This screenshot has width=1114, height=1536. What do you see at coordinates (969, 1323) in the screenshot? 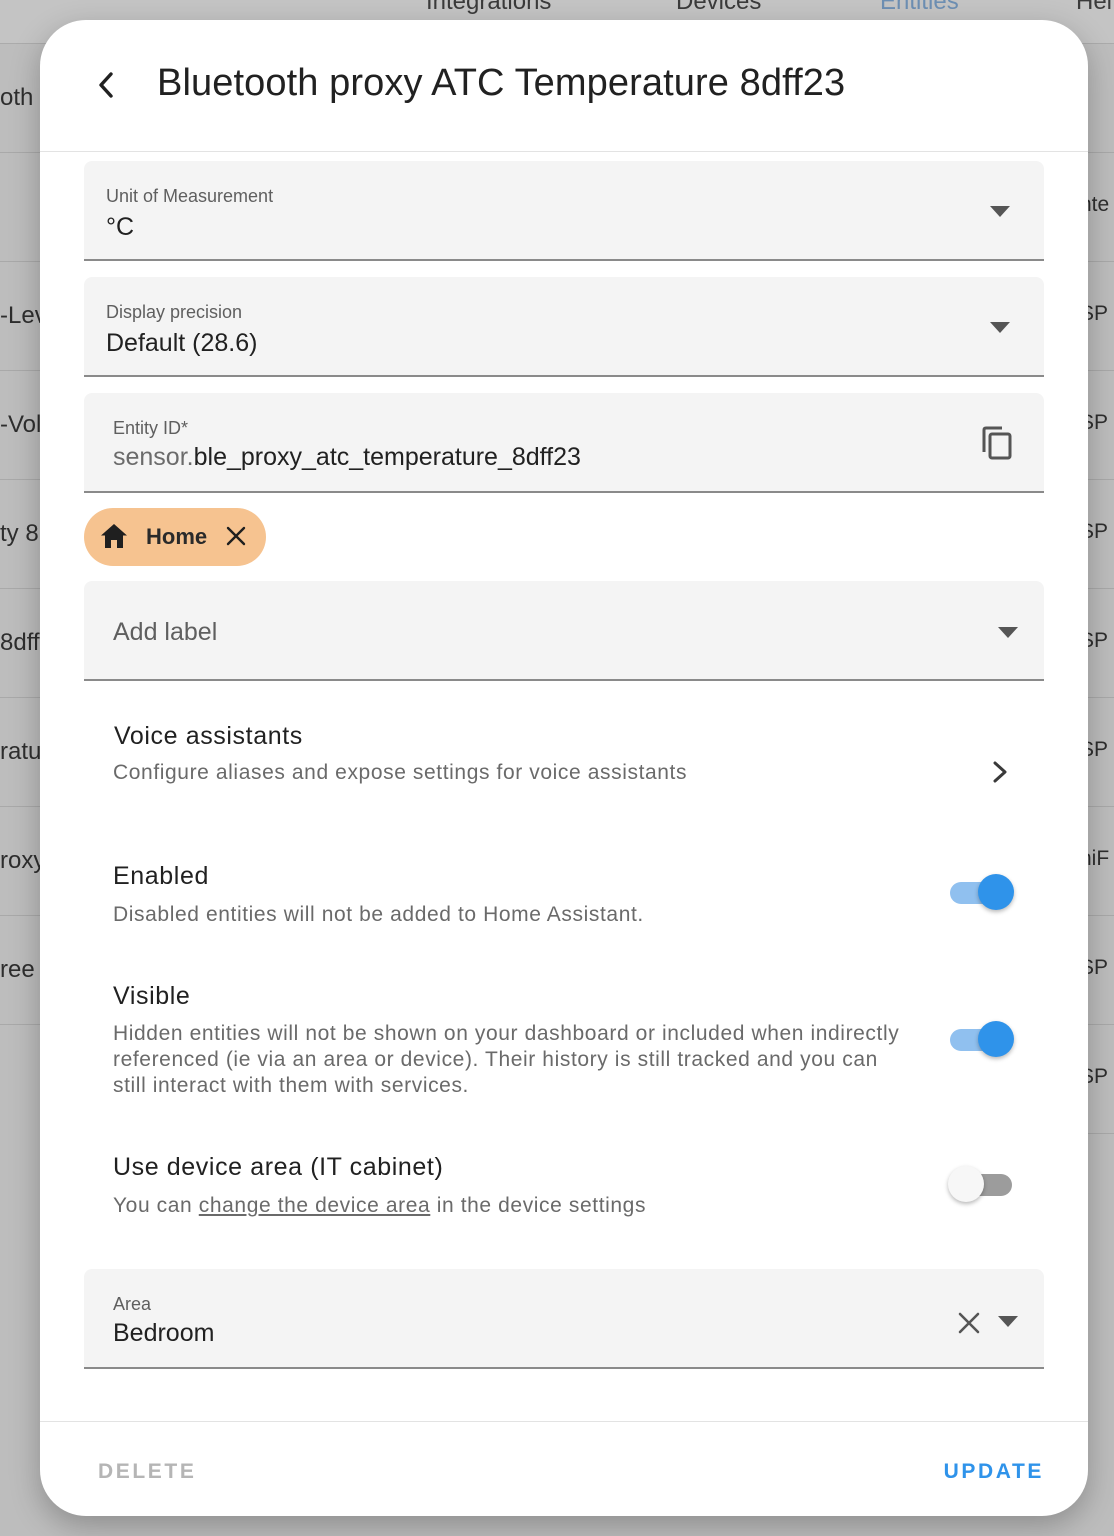
I see `clear-area-icon` at bounding box center [969, 1323].